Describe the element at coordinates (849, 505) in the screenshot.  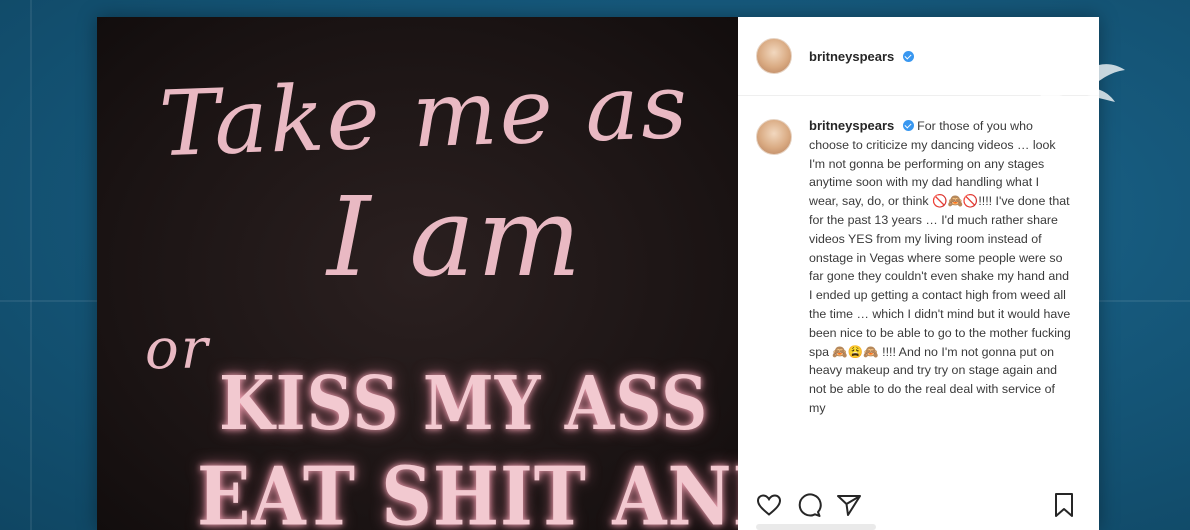
I see `share-icon` at that location.